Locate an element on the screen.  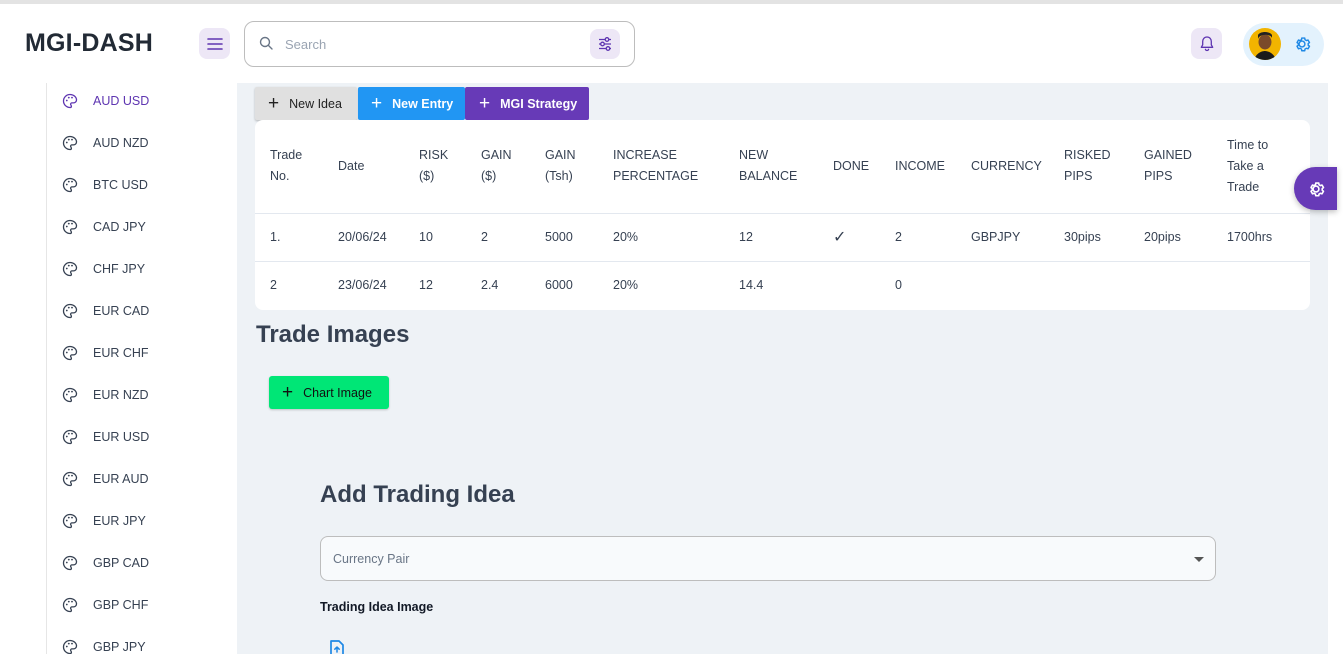
menu-toggle-button is located at coordinates (214, 43).